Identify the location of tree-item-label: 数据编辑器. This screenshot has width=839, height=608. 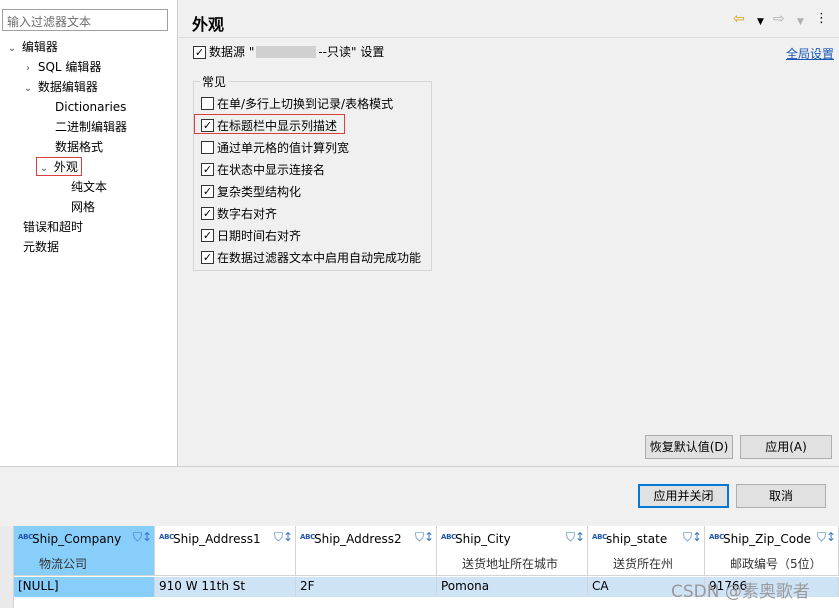
(67, 87).